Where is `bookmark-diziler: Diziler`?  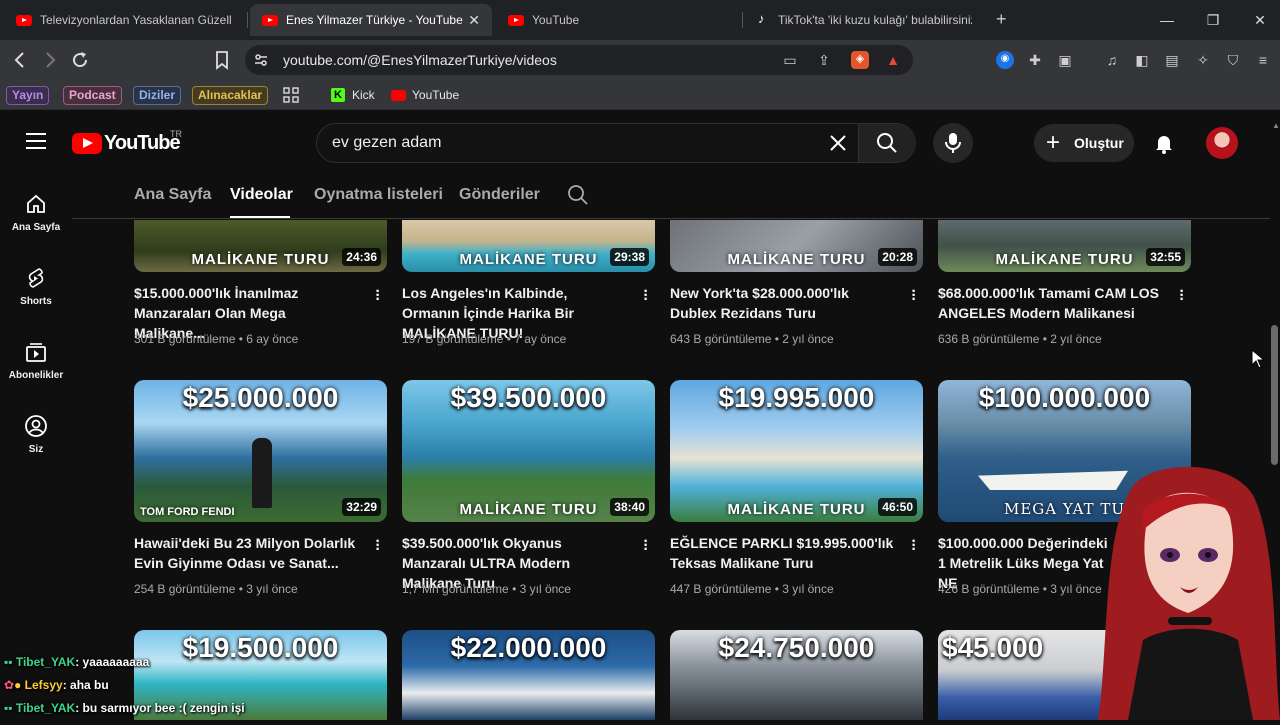
bookmark-diziler: Diziler is located at coordinates (157, 95).